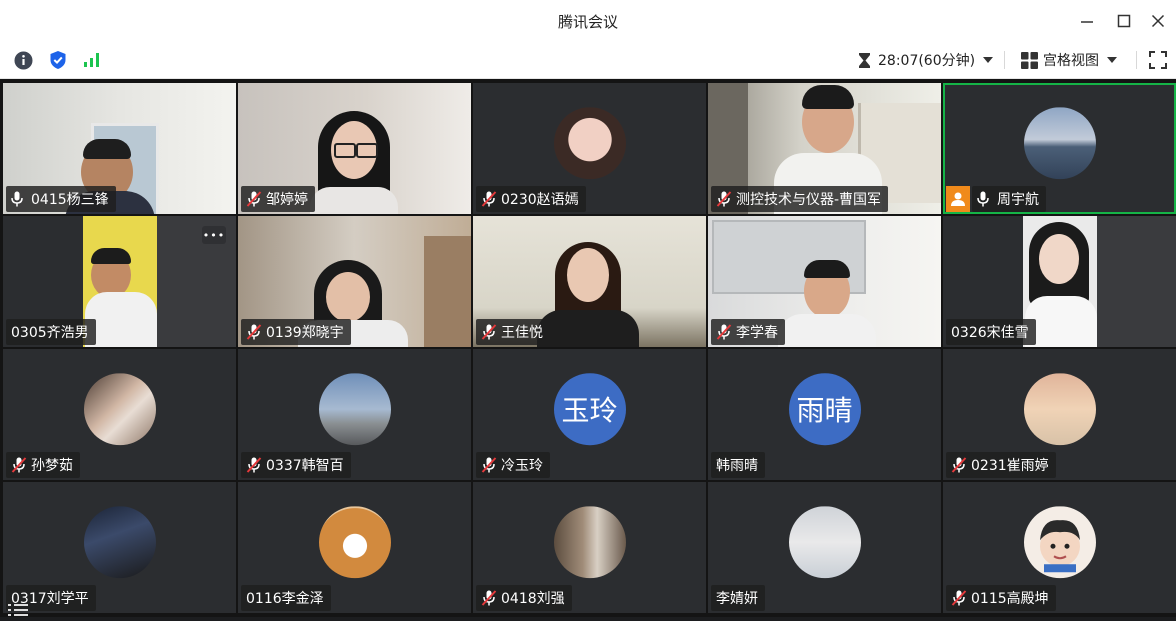 This screenshot has width=1176, height=621. What do you see at coordinates (589, 281) in the screenshot?
I see `participant-tile: 王佳悦` at bounding box center [589, 281].